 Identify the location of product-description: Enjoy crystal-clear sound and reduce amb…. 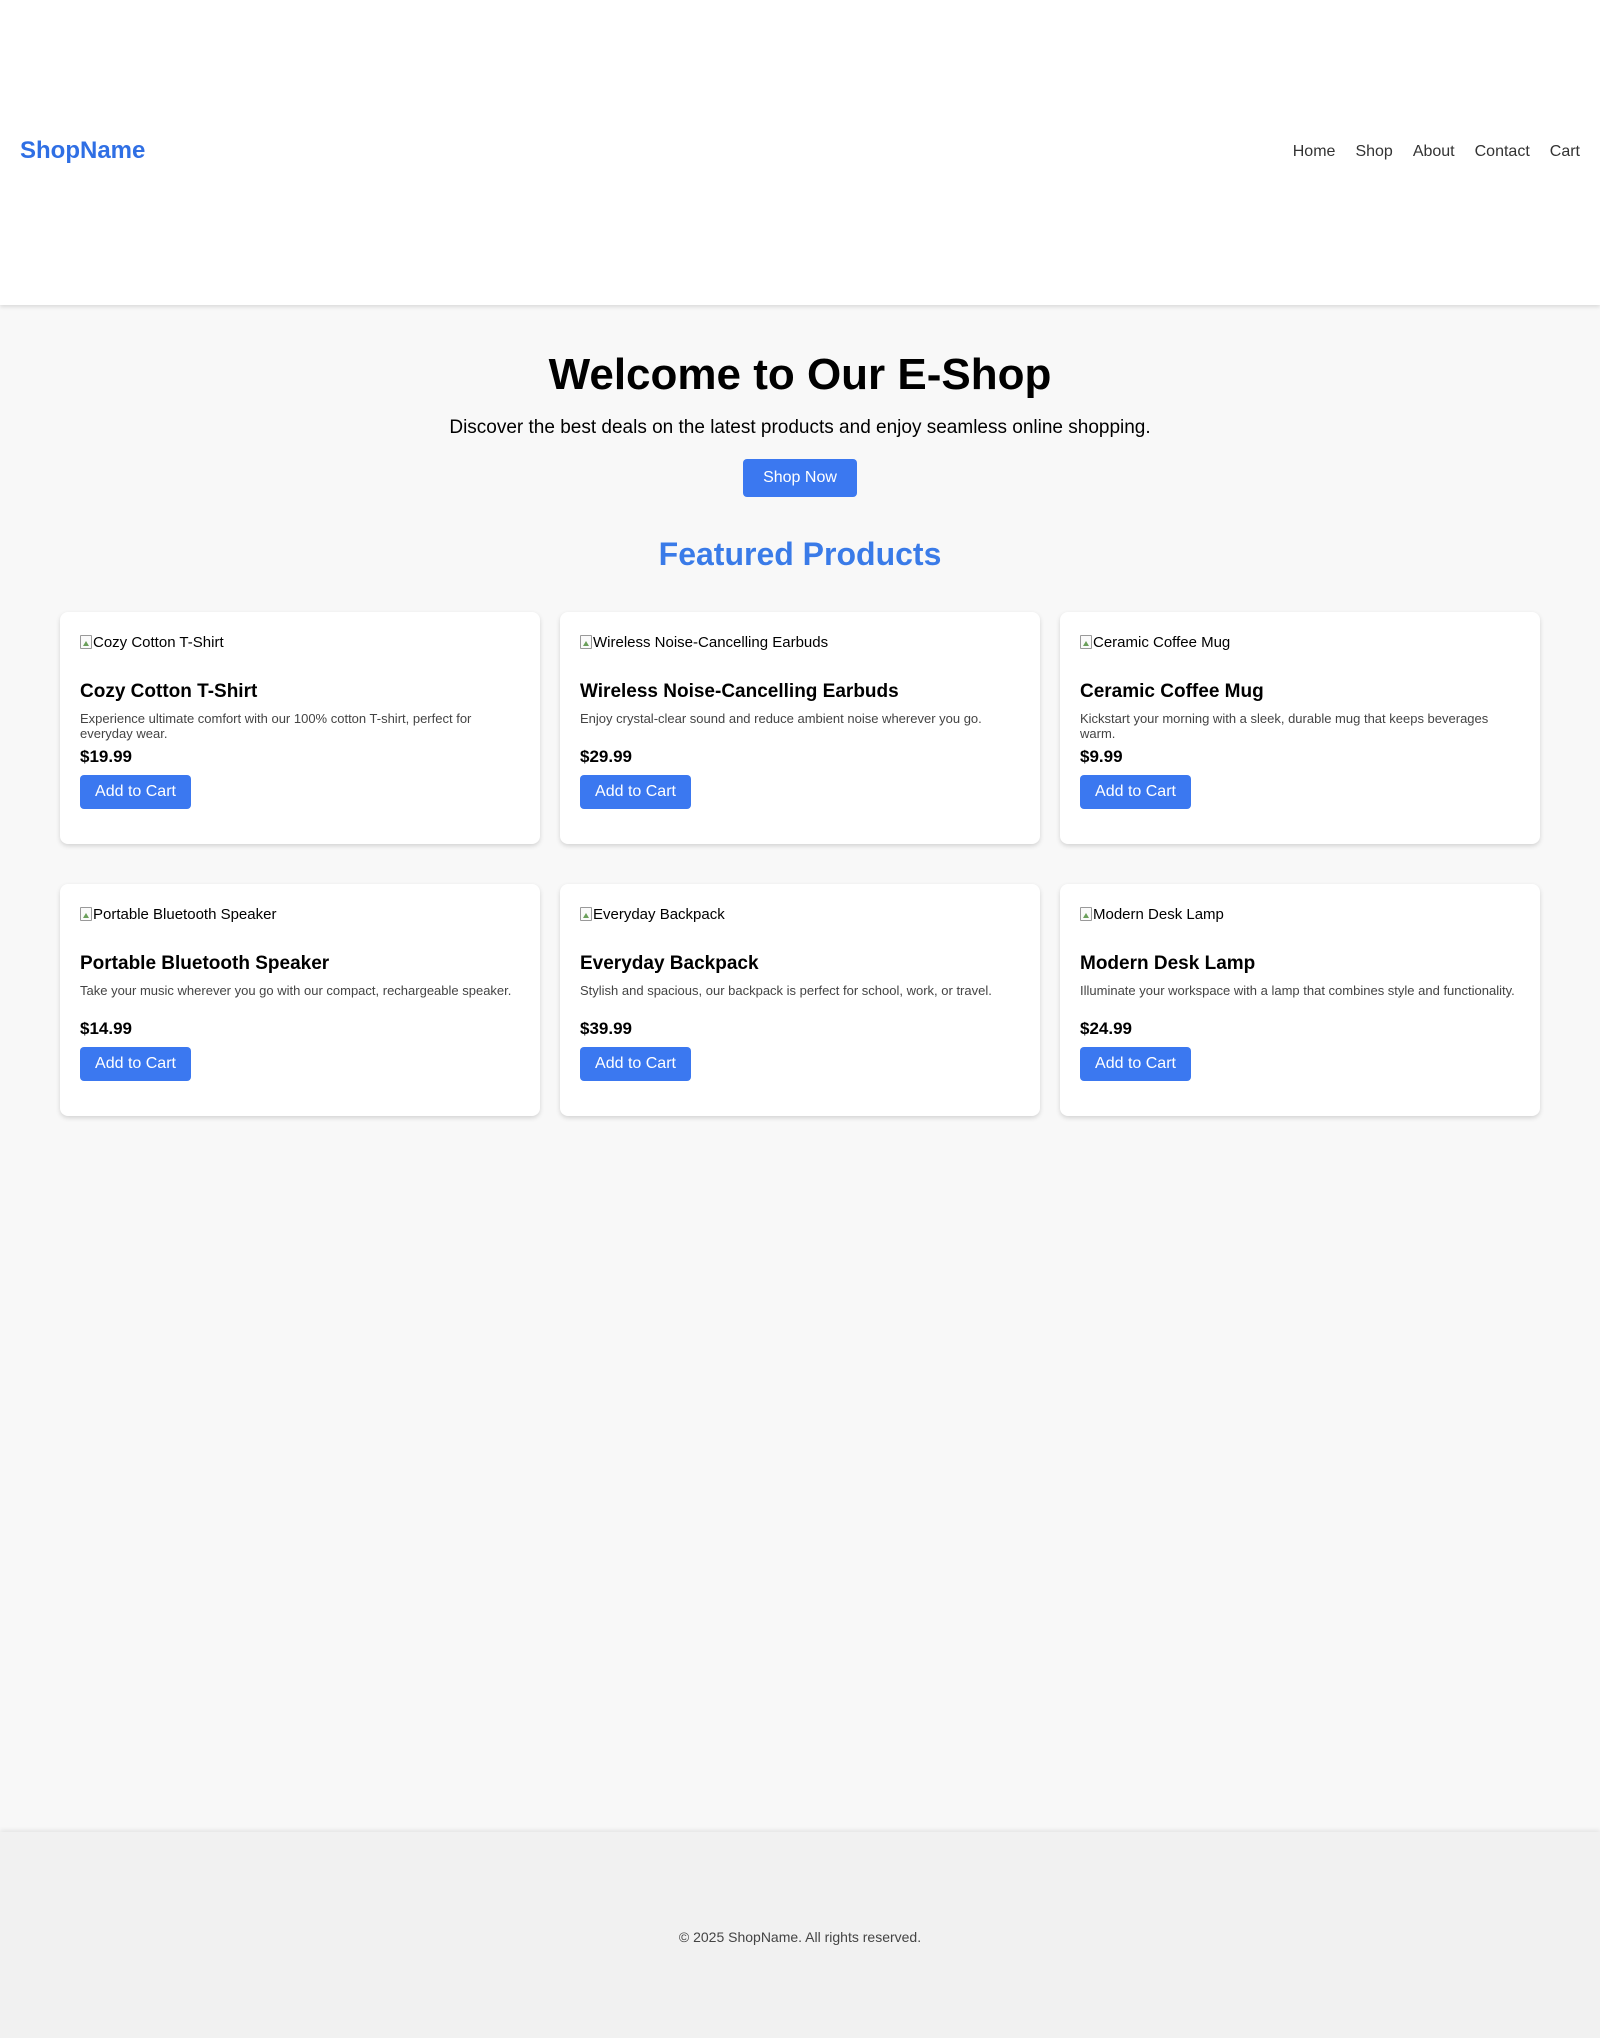
(781, 718).